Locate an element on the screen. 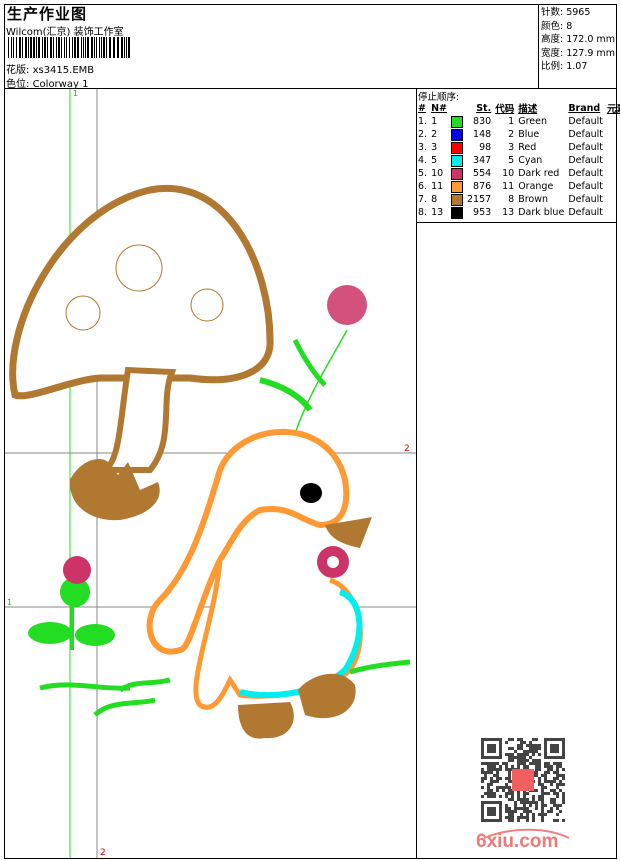 Image resolution: width=620 pixels, height=860 pixels. qr-code is located at coordinates (523, 780).